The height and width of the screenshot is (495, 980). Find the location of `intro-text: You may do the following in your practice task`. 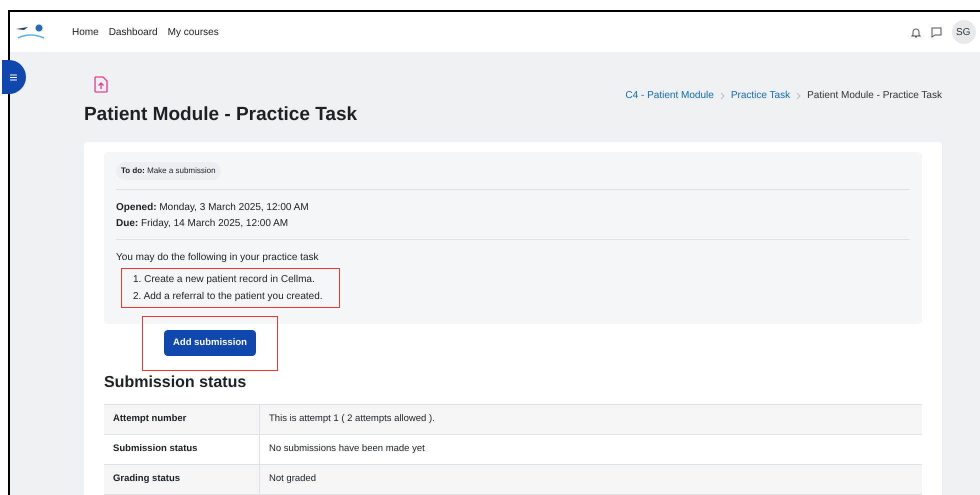

intro-text: You may do the following in your practice task is located at coordinates (218, 257).